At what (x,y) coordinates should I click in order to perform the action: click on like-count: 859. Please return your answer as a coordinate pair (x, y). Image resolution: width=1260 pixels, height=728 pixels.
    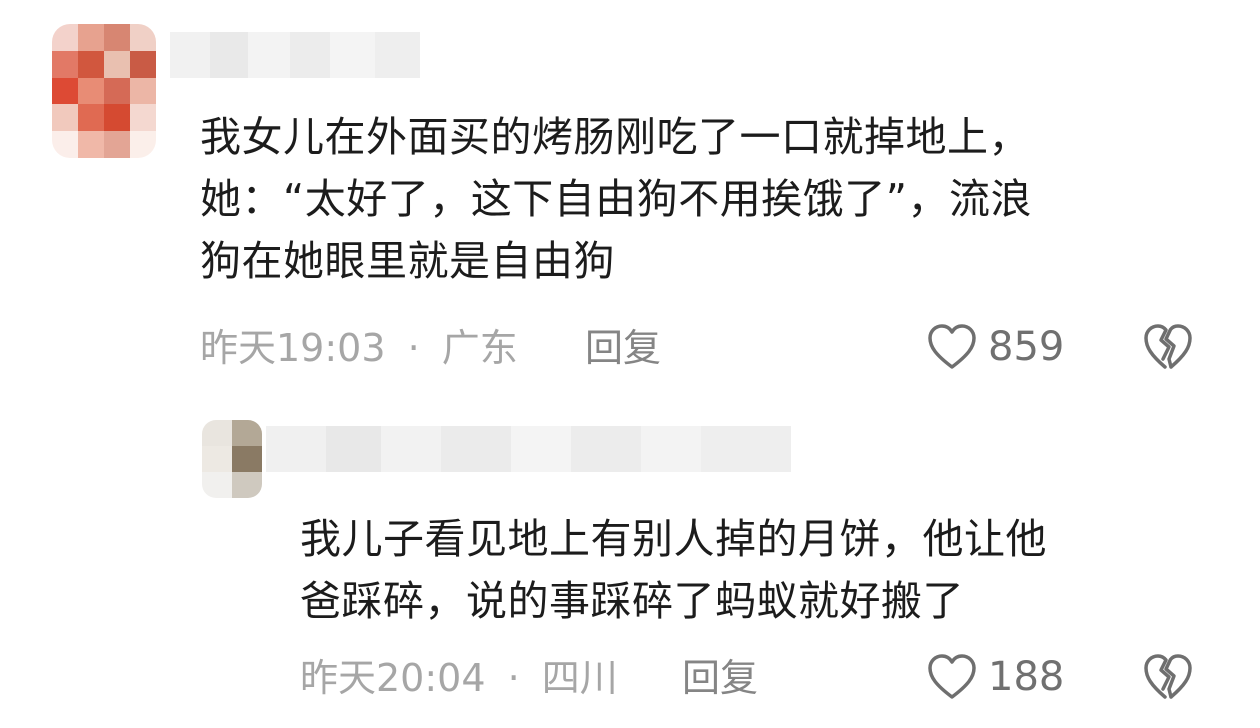
    Looking at the image, I should click on (1026, 347).